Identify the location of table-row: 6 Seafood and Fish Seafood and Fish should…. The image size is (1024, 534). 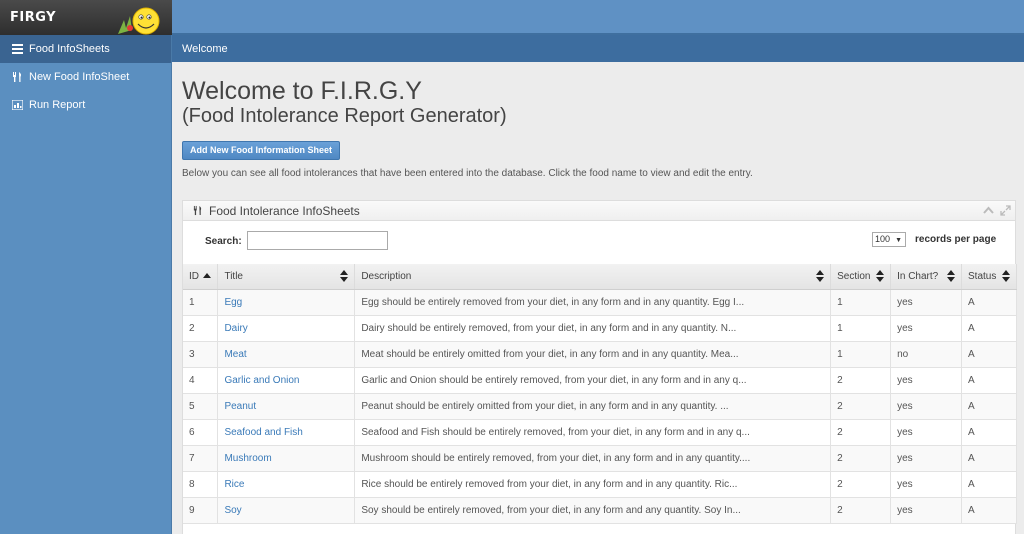
(600, 432).